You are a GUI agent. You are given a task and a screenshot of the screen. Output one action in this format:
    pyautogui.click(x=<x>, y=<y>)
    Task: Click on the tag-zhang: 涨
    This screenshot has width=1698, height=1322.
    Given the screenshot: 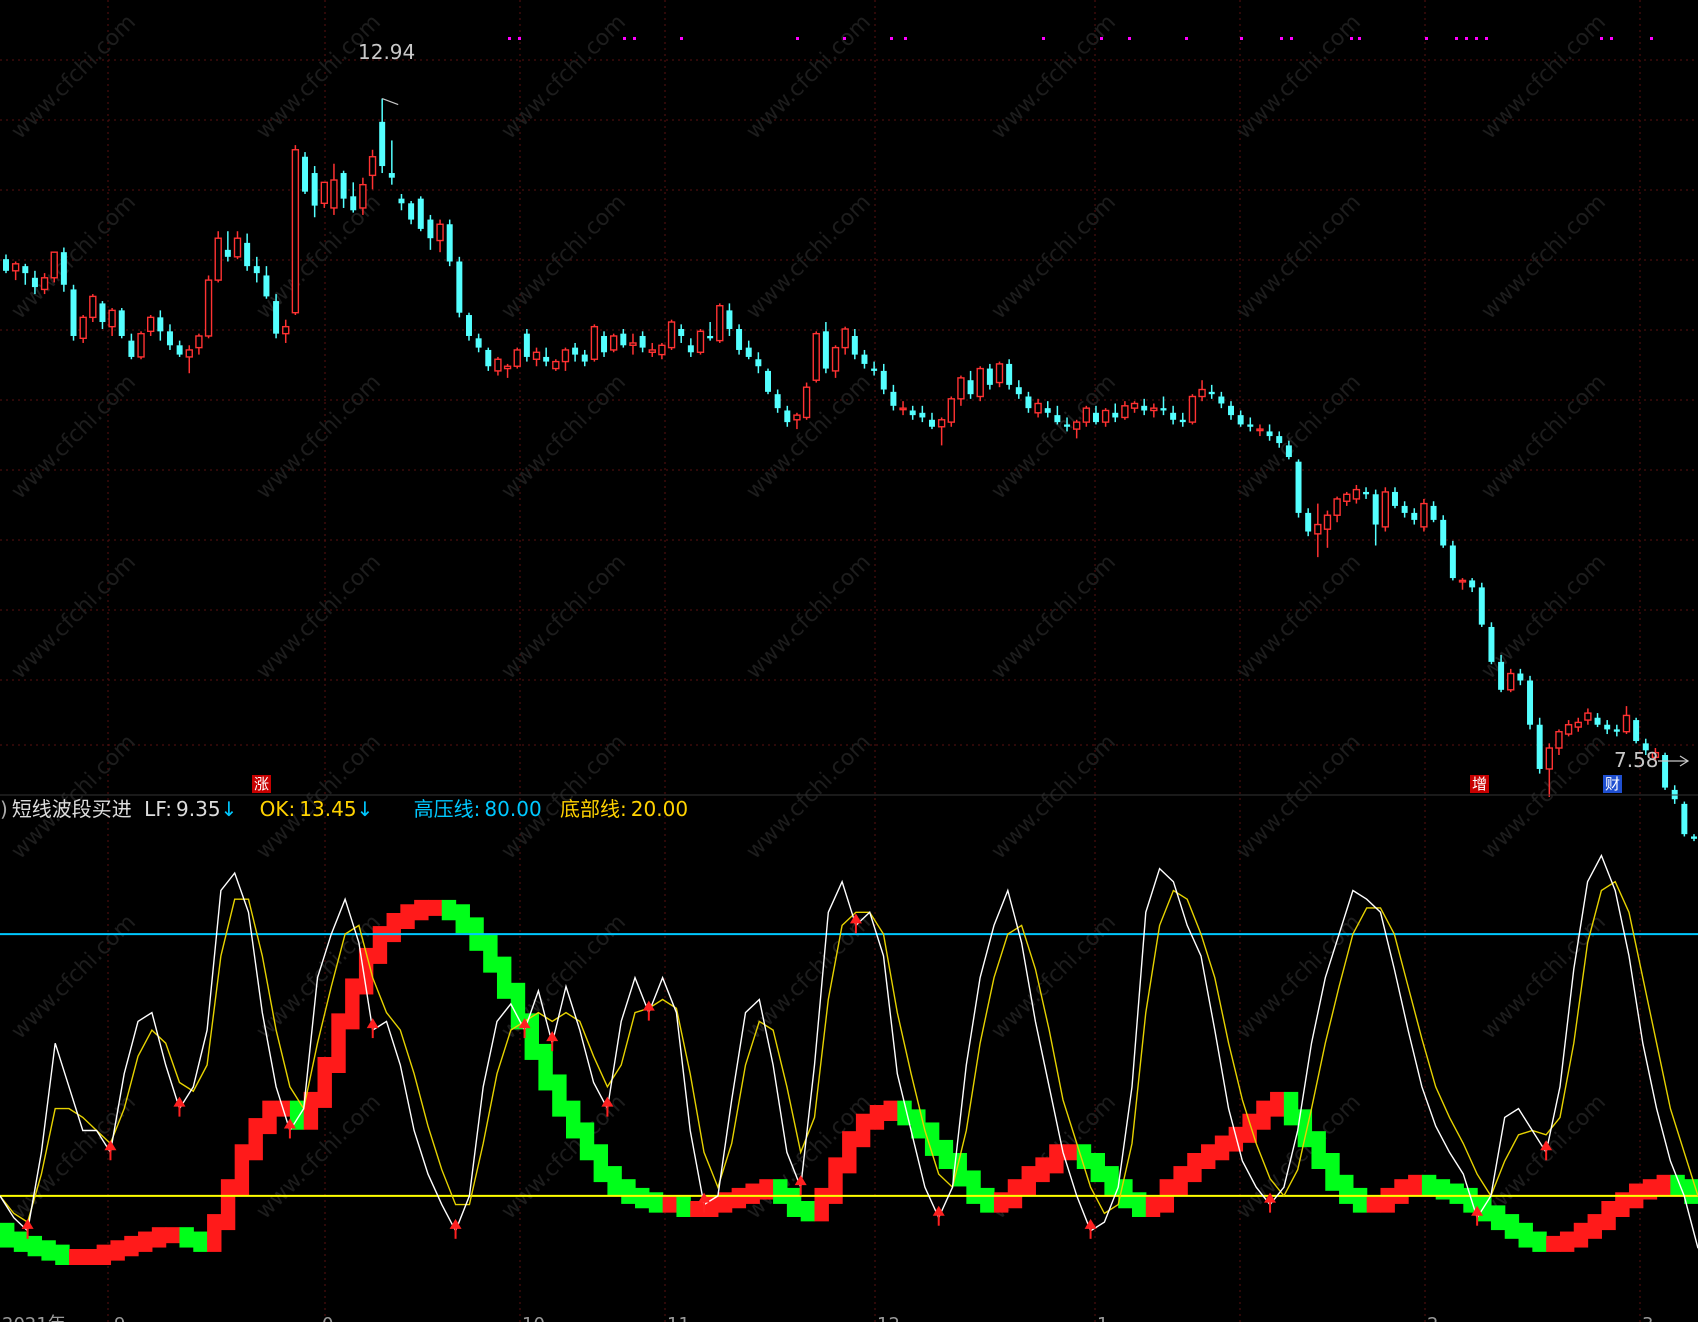 What is the action you would take?
    pyautogui.click(x=262, y=784)
    